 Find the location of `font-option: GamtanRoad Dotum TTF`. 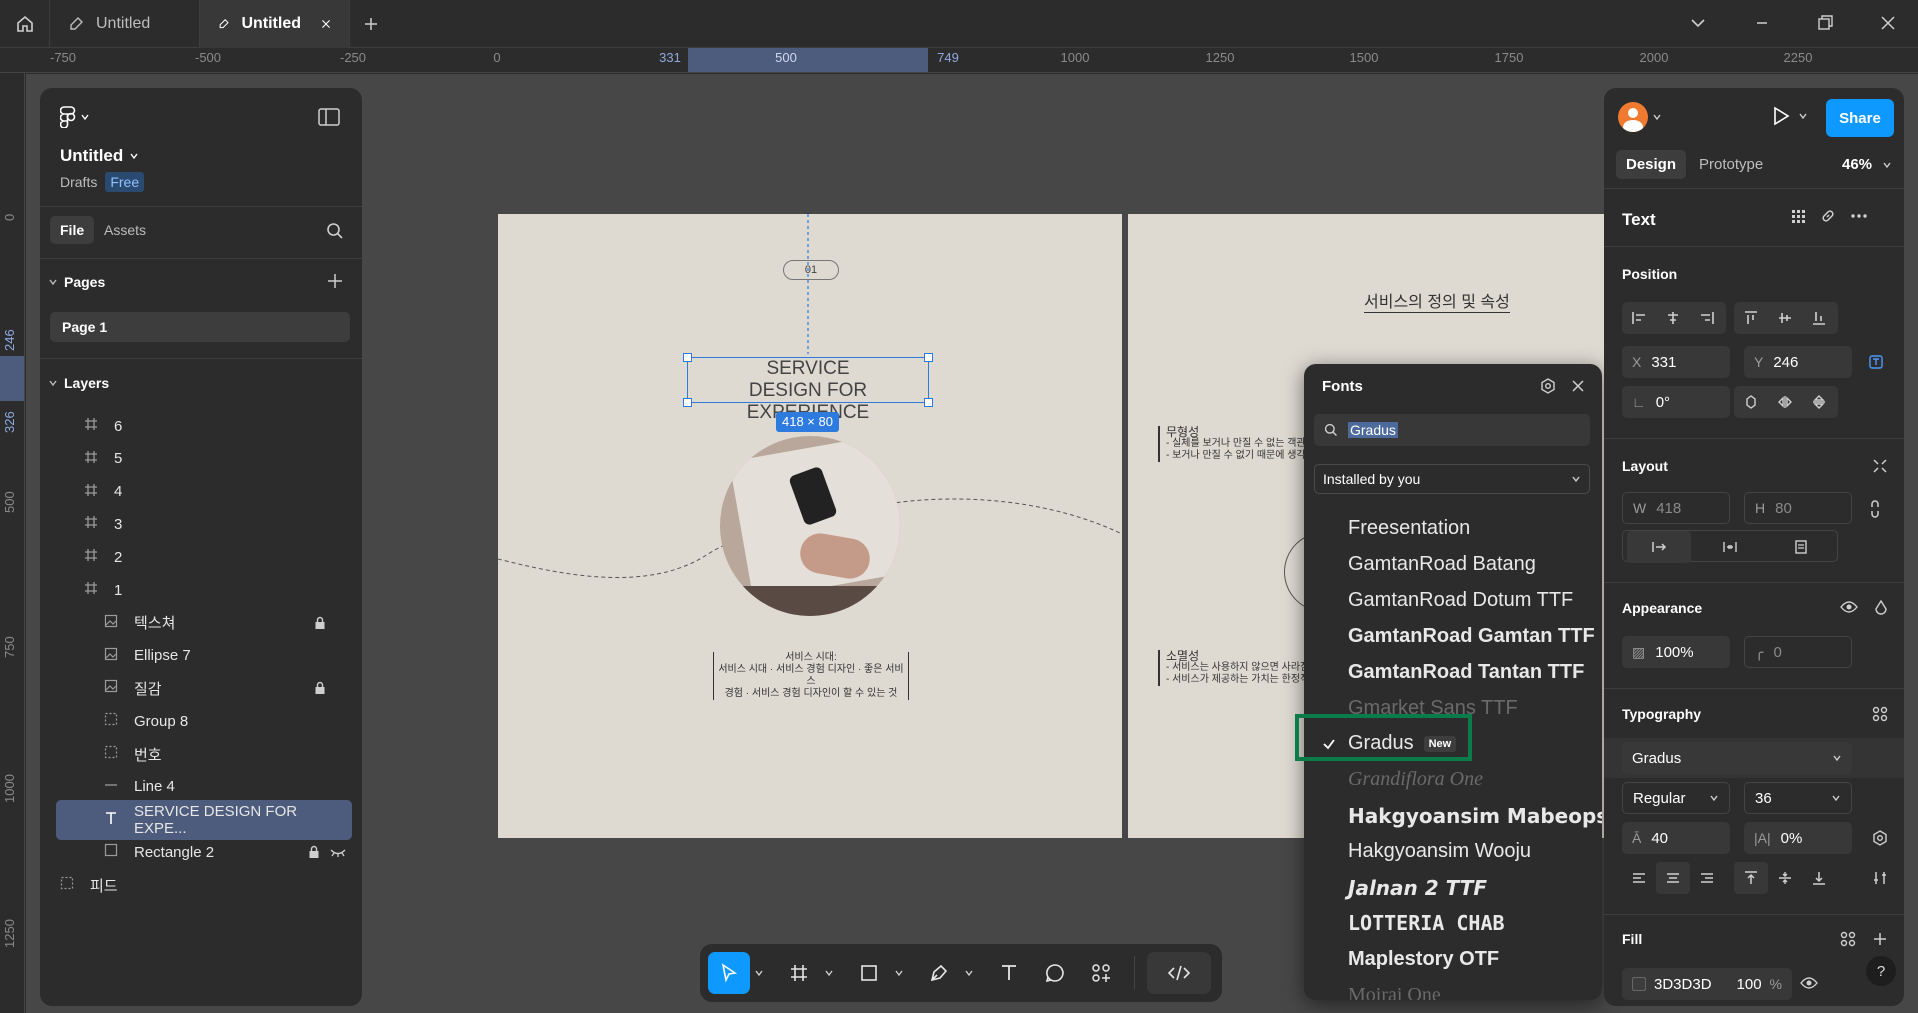

font-option: GamtanRoad Dotum TTF is located at coordinates (1453, 600).